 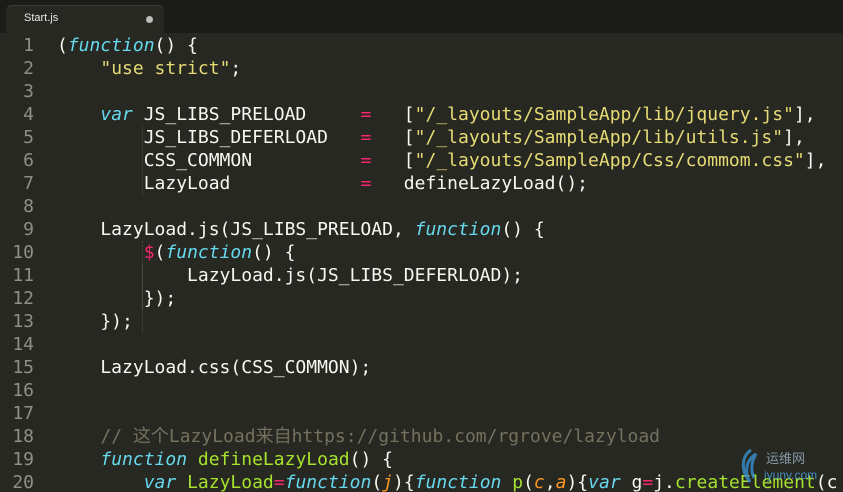 I want to click on watermark-text: 运维网, so click(x=786, y=459).